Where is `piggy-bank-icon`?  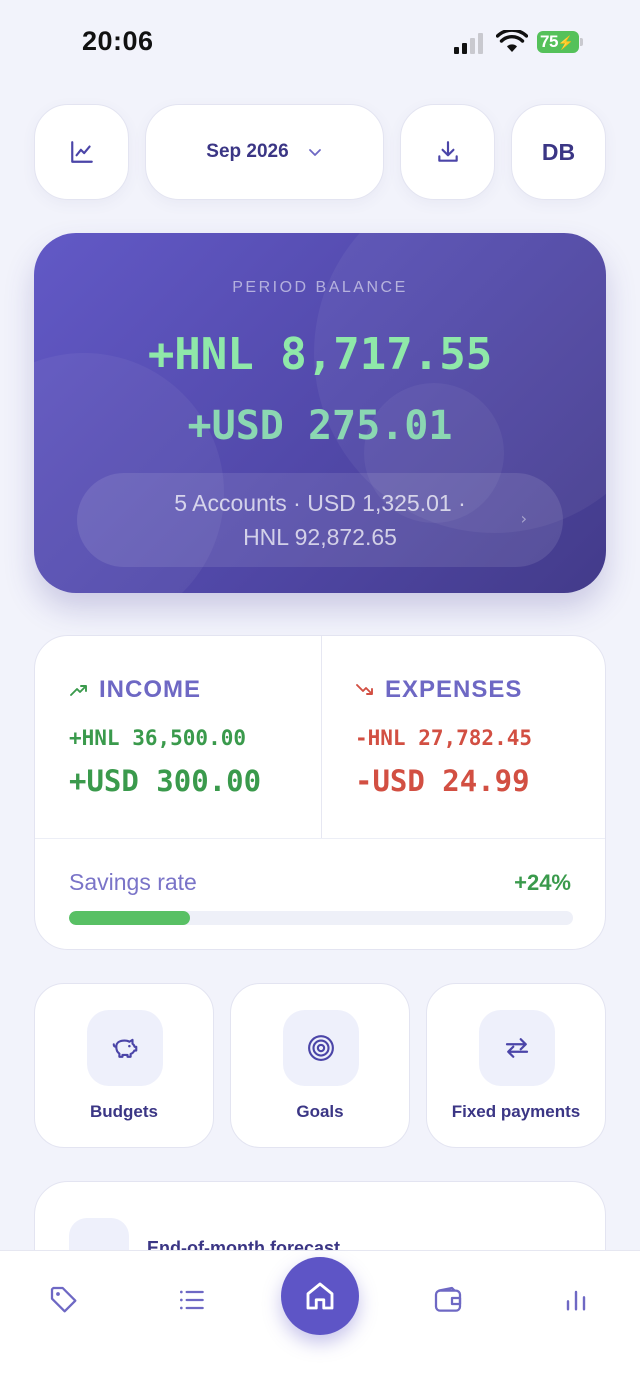 piggy-bank-icon is located at coordinates (125, 1048).